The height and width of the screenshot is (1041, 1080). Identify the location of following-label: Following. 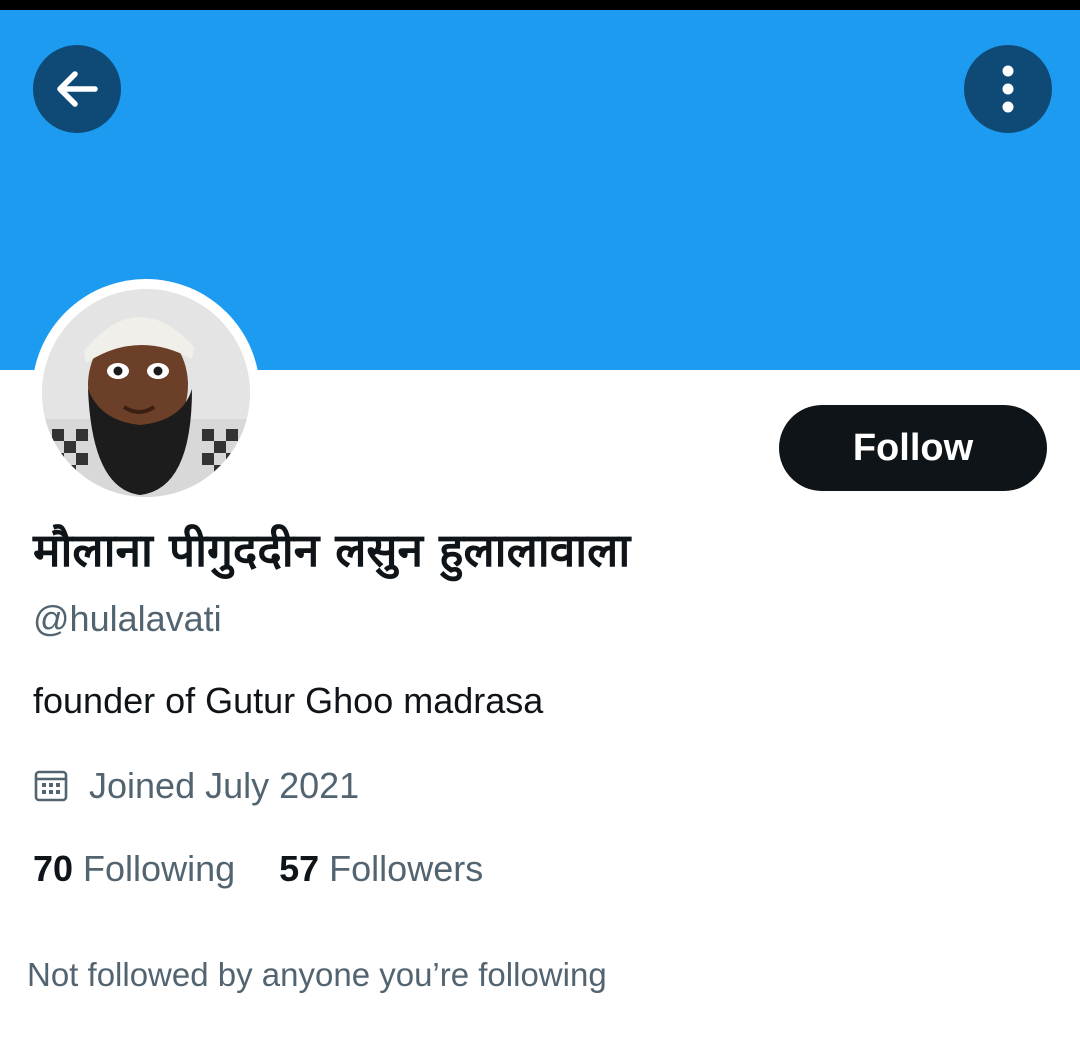
(159, 868).